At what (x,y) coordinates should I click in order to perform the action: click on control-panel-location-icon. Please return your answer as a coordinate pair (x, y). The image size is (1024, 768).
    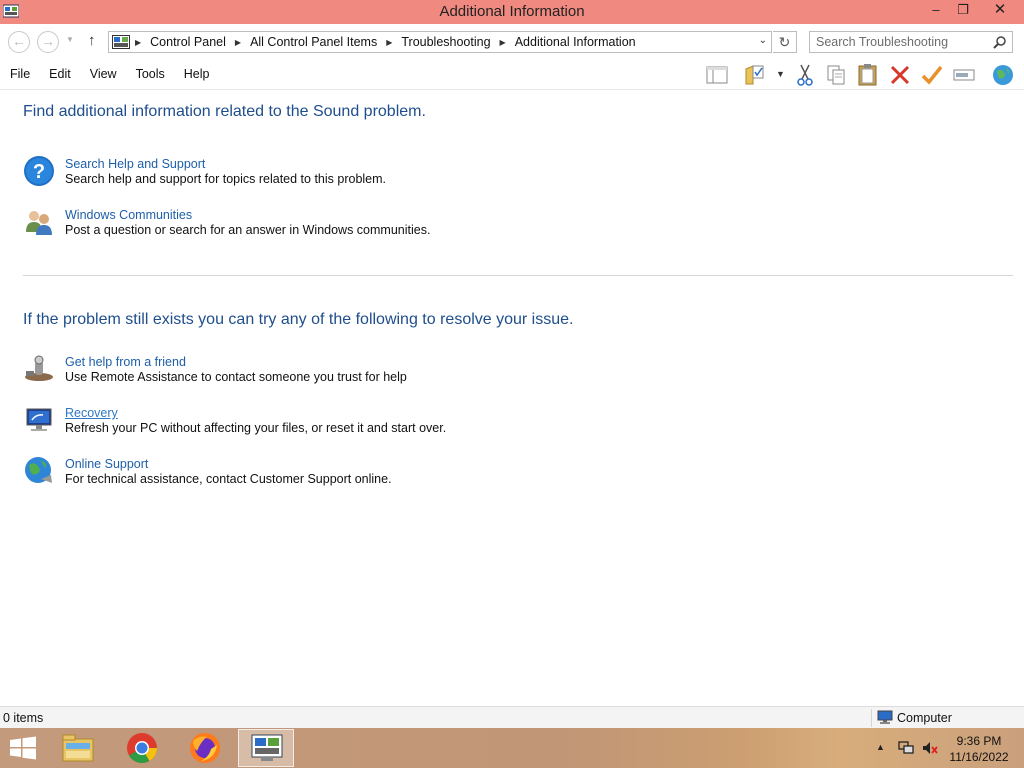
    Looking at the image, I should click on (121, 42).